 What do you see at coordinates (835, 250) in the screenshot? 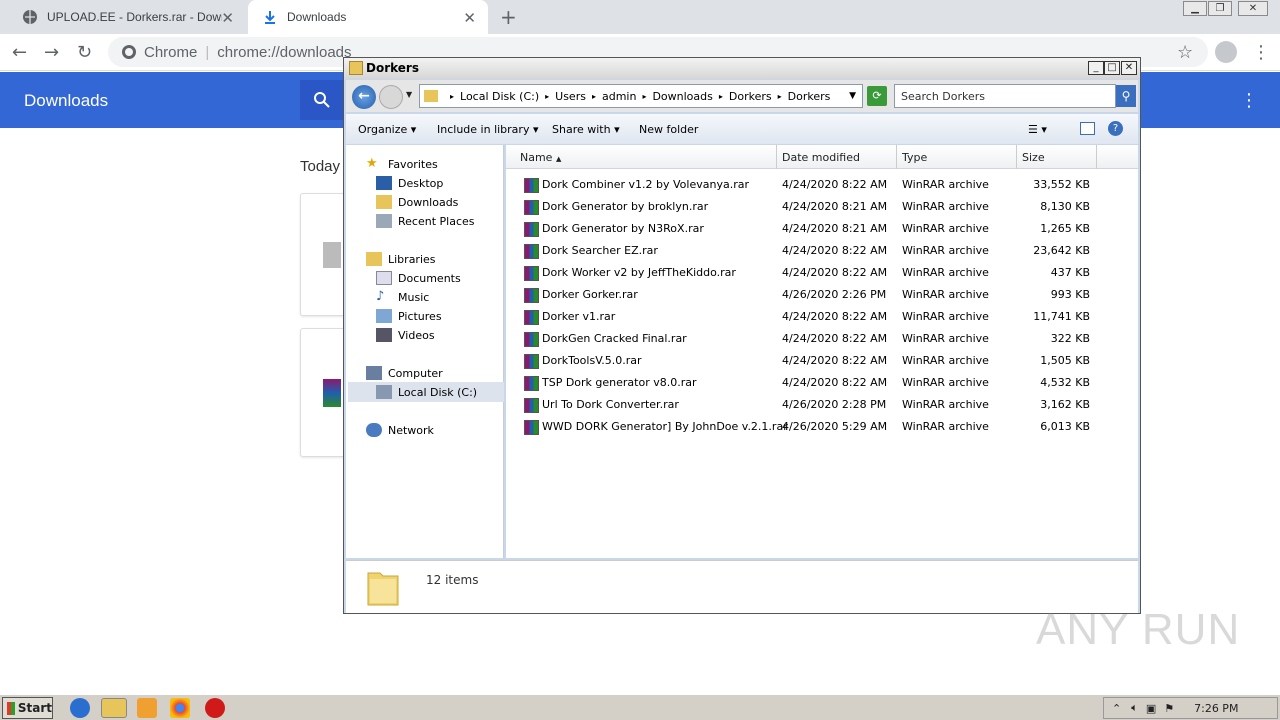
I see `file-date: 4/24/2020 8:22 AM` at bounding box center [835, 250].